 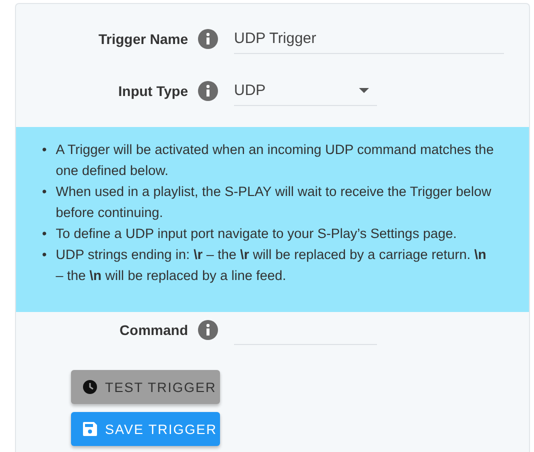 I want to click on field-label: Input Type, so click(x=152, y=91).